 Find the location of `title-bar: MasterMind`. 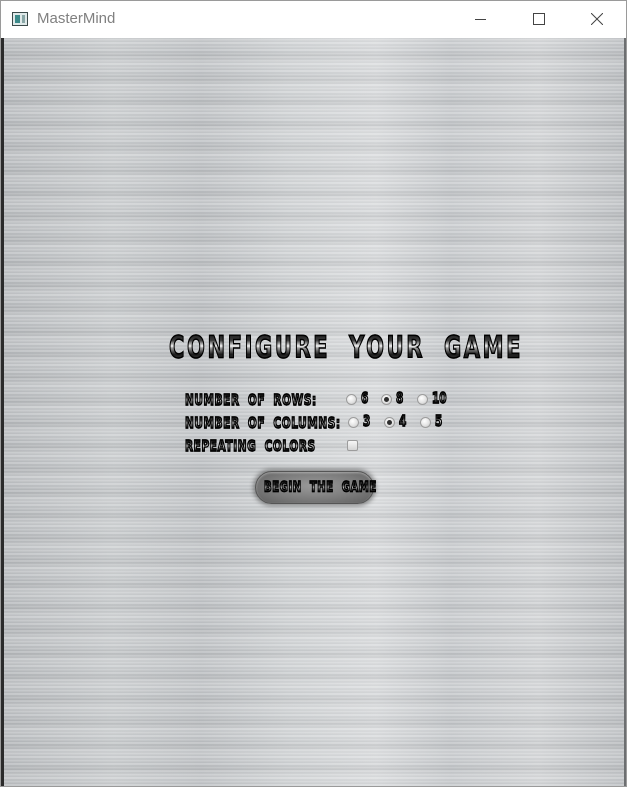

title-bar: MasterMind is located at coordinates (313, 19).